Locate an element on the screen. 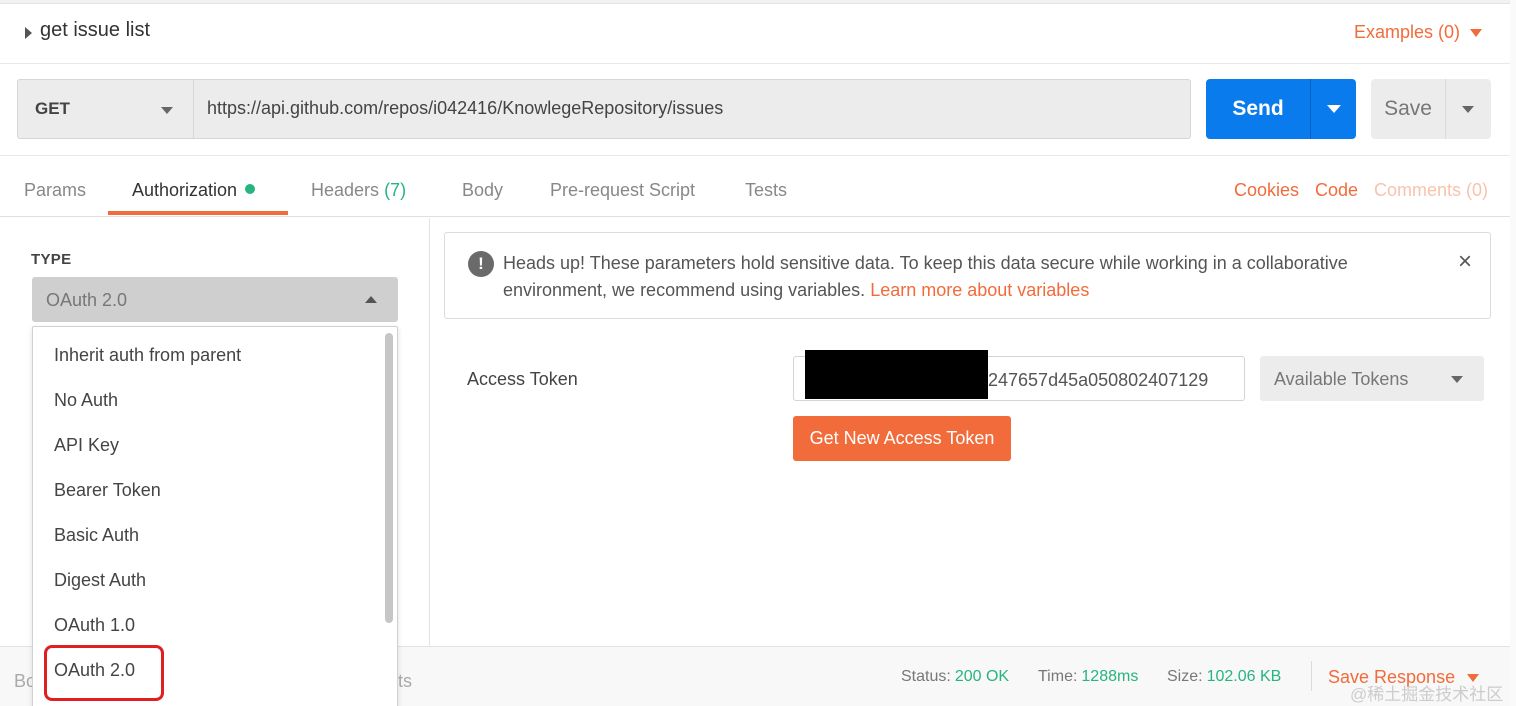 Image resolution: width=1516 pixels, height=706 pixels. send-options-button is located at coordinates (1333, 109).